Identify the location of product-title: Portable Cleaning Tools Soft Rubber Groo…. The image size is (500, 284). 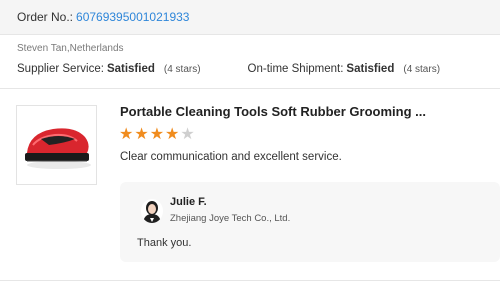
(273, 111).